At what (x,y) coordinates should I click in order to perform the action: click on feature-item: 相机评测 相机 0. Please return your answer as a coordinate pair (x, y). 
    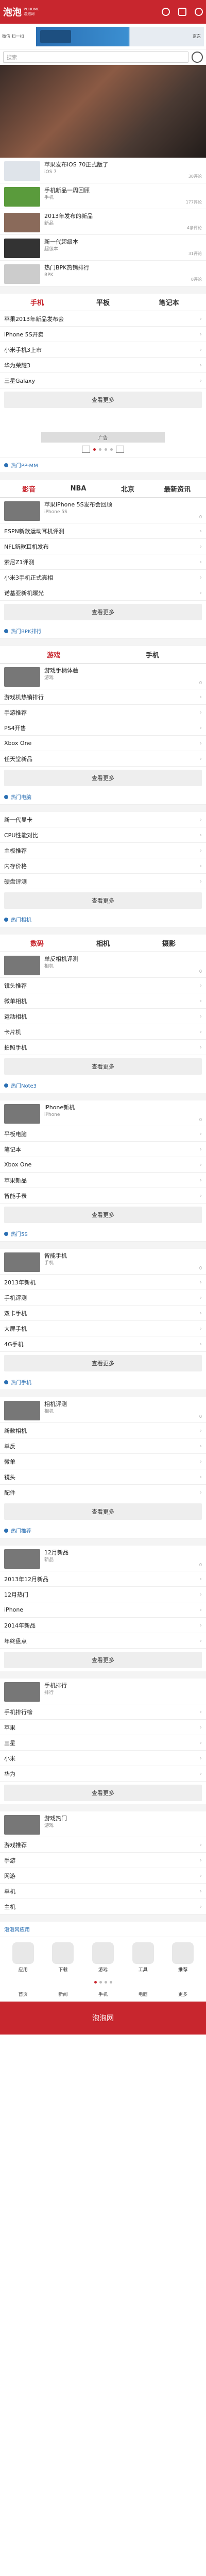
    Looking at the image, I should click on (103, 1410).